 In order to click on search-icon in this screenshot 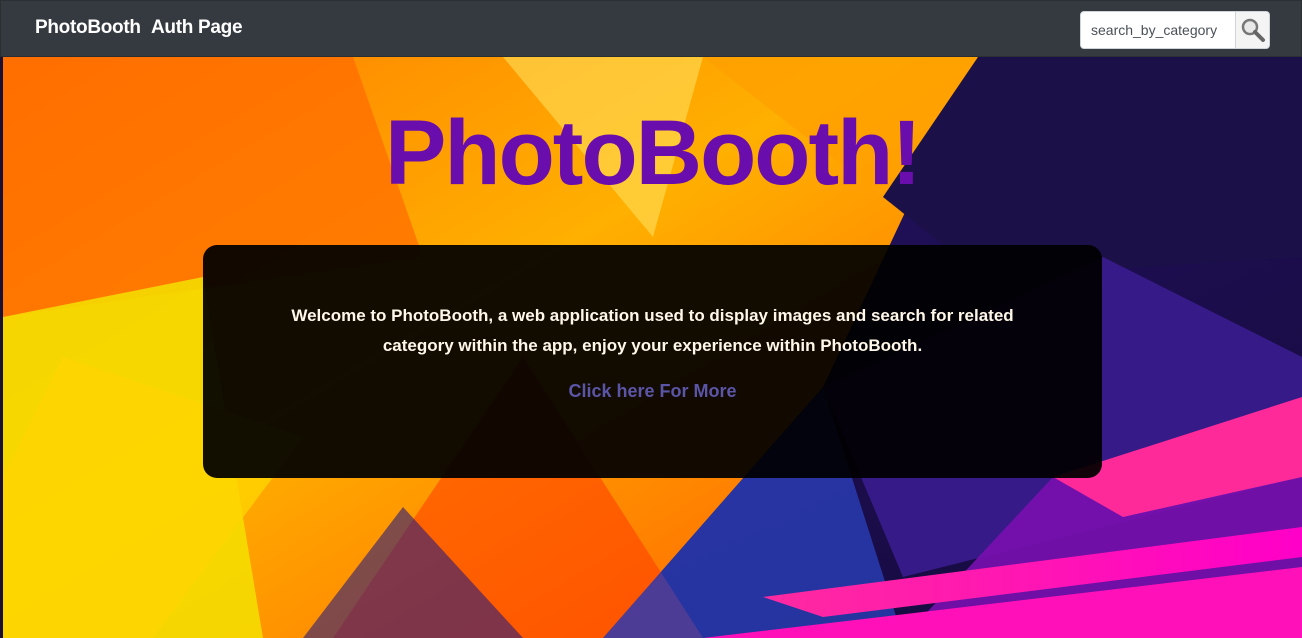, I will do `click(1253, 30)`.